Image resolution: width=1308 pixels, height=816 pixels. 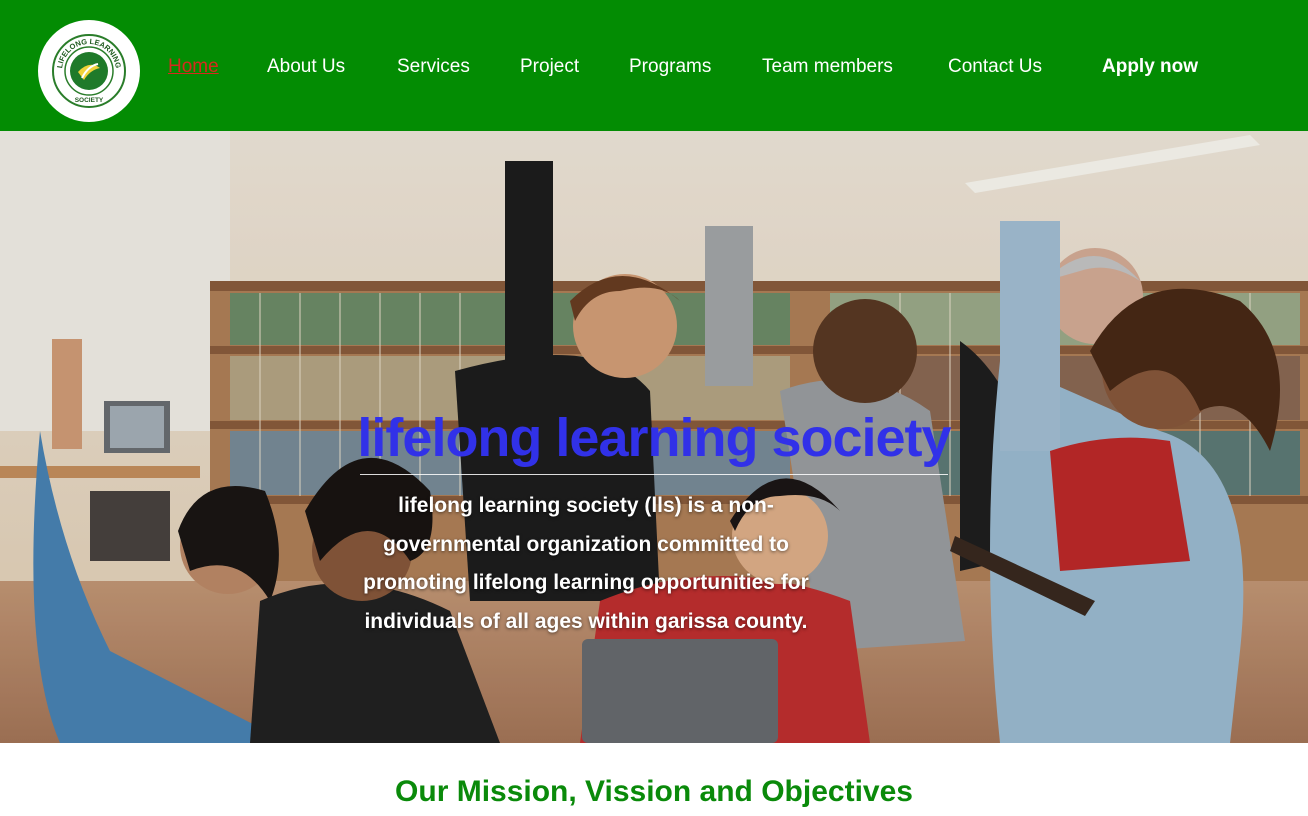 What do you see at coordinates (654, 791) in the screenshot?
I see `mission-section-heading: Our Mission, Vission and Objectives` at bounding box center [654, 791].